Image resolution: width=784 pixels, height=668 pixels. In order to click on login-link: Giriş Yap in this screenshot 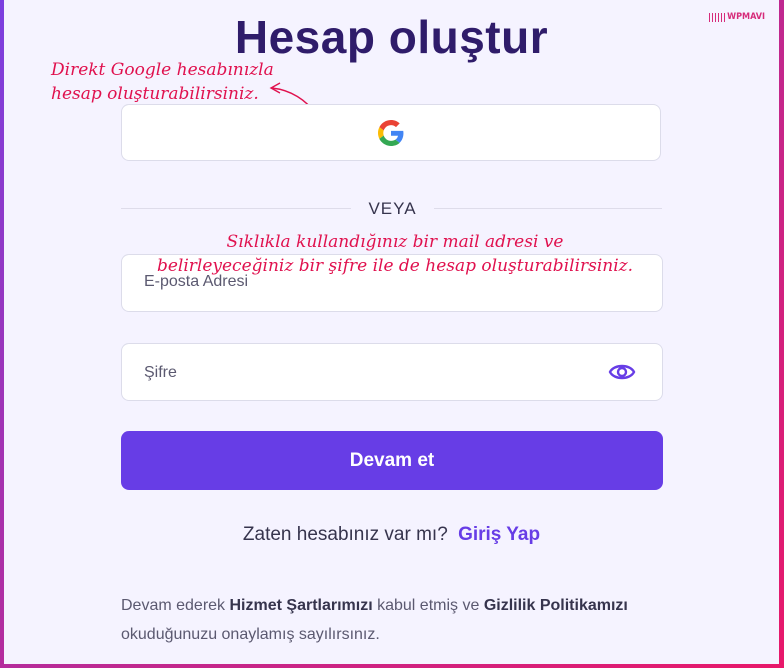, I will do `click(499, 534)`.